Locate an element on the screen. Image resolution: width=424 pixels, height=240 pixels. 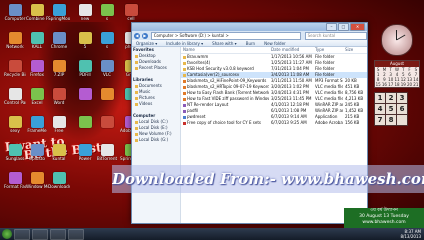
file-name-text: blaskmeta_s2_HiFinePoint-09_Keywords is located at coordinates (227, 80).